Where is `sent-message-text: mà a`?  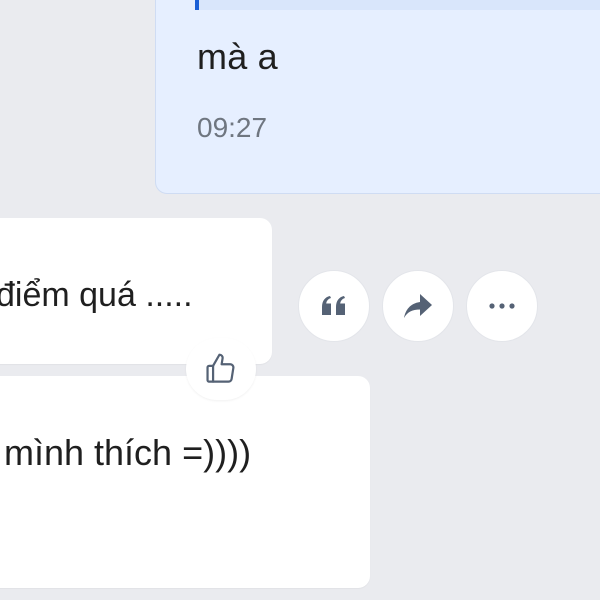
sent-message-text: mà a is located at coordinates (237, 56).